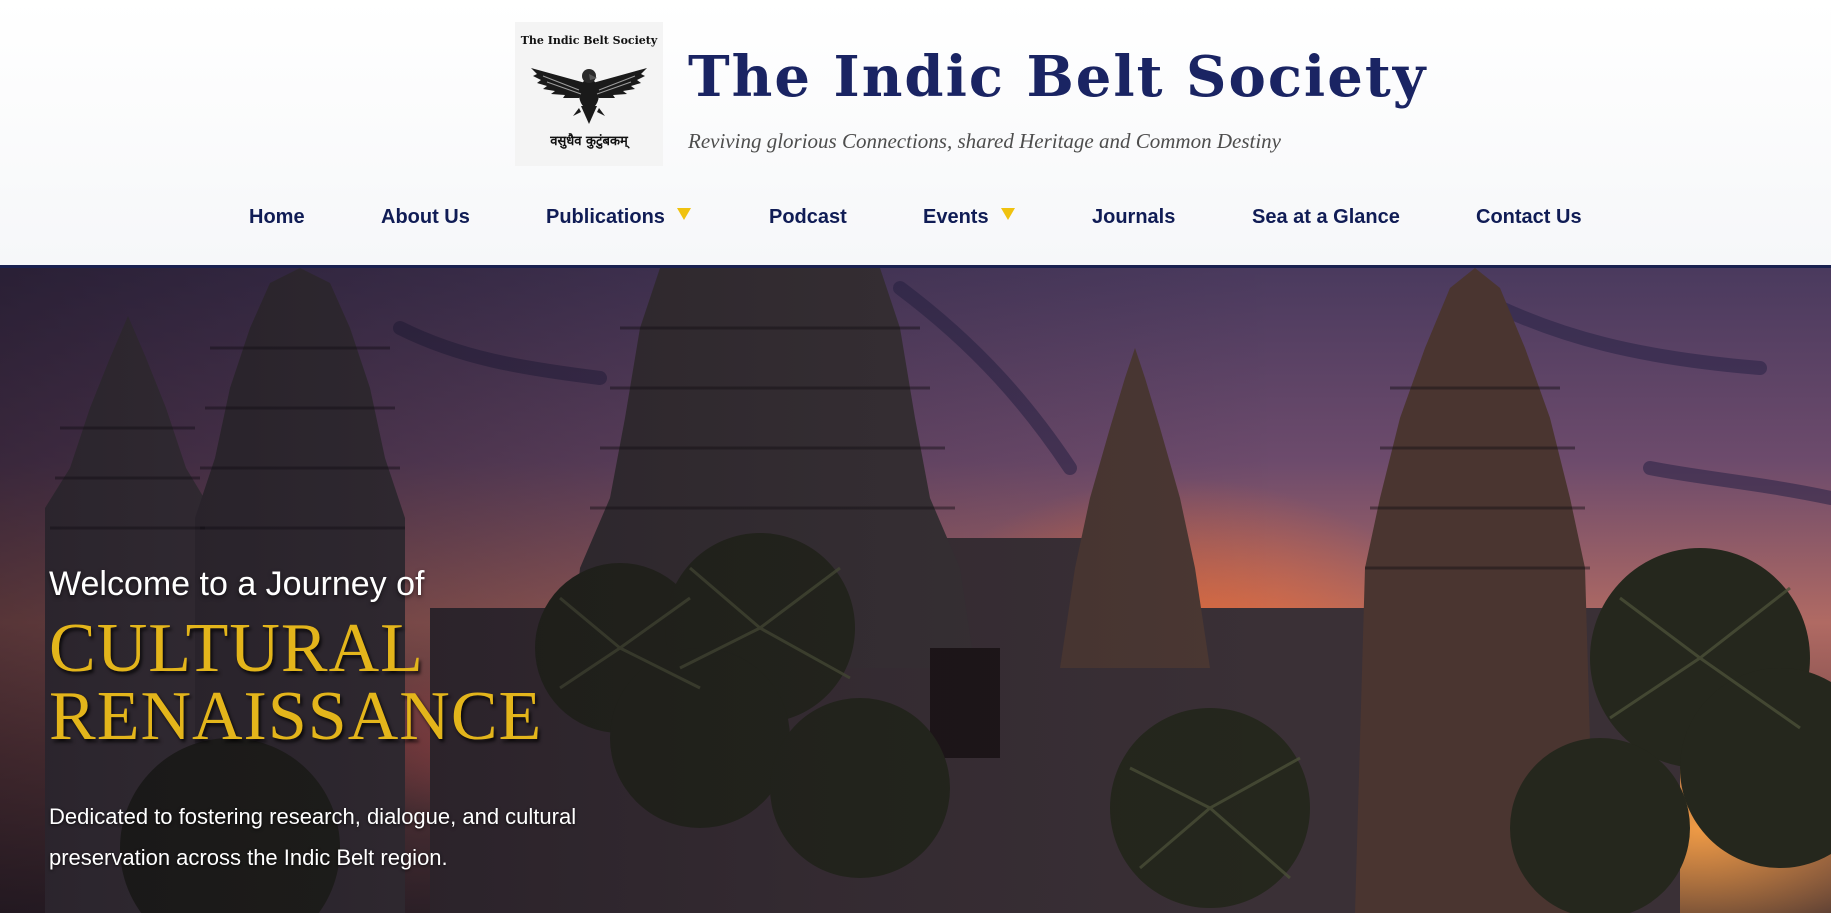 Image resolution: width=1831 pixels, height=913 pixels. Describe the element at coordinates (808, 217) in the screenshot. I see `nav-podcast-label: Podcast` at that location.